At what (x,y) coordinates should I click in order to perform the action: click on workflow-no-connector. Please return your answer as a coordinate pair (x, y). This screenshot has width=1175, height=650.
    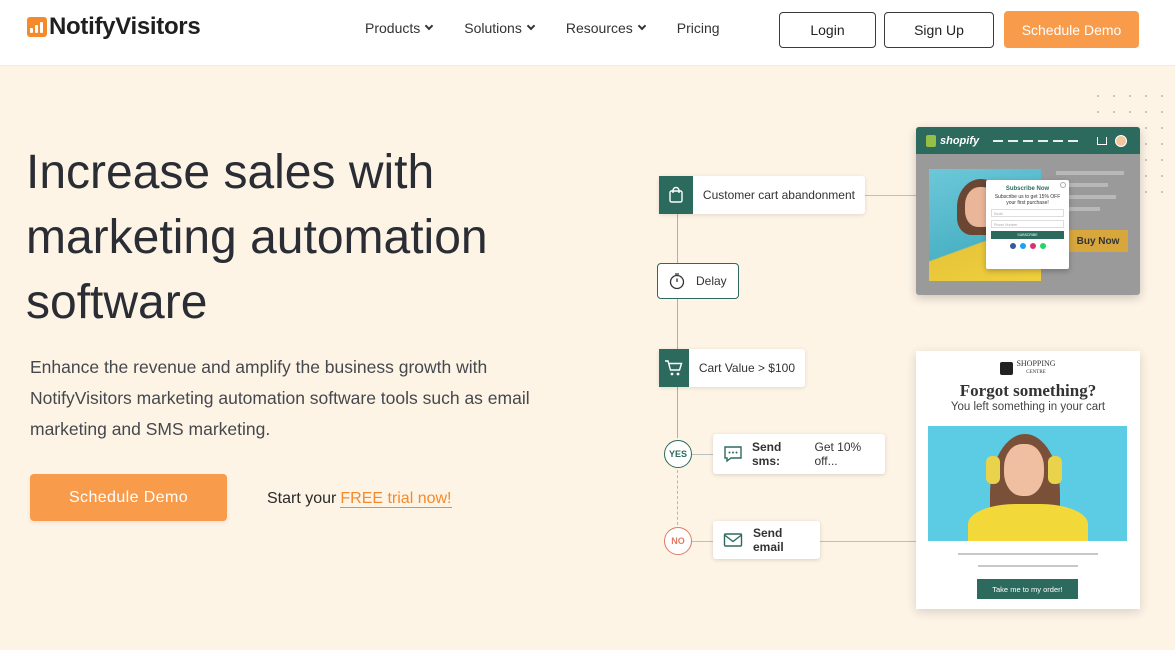
    Looking at the image, I should click on (677, 497).